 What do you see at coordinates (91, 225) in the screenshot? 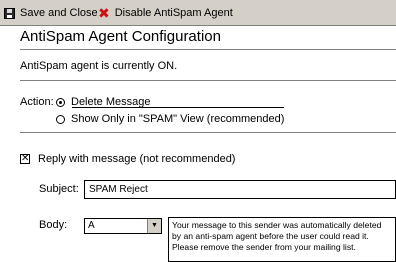
I see `body-select-value: A` at bounding box center [91, 225].